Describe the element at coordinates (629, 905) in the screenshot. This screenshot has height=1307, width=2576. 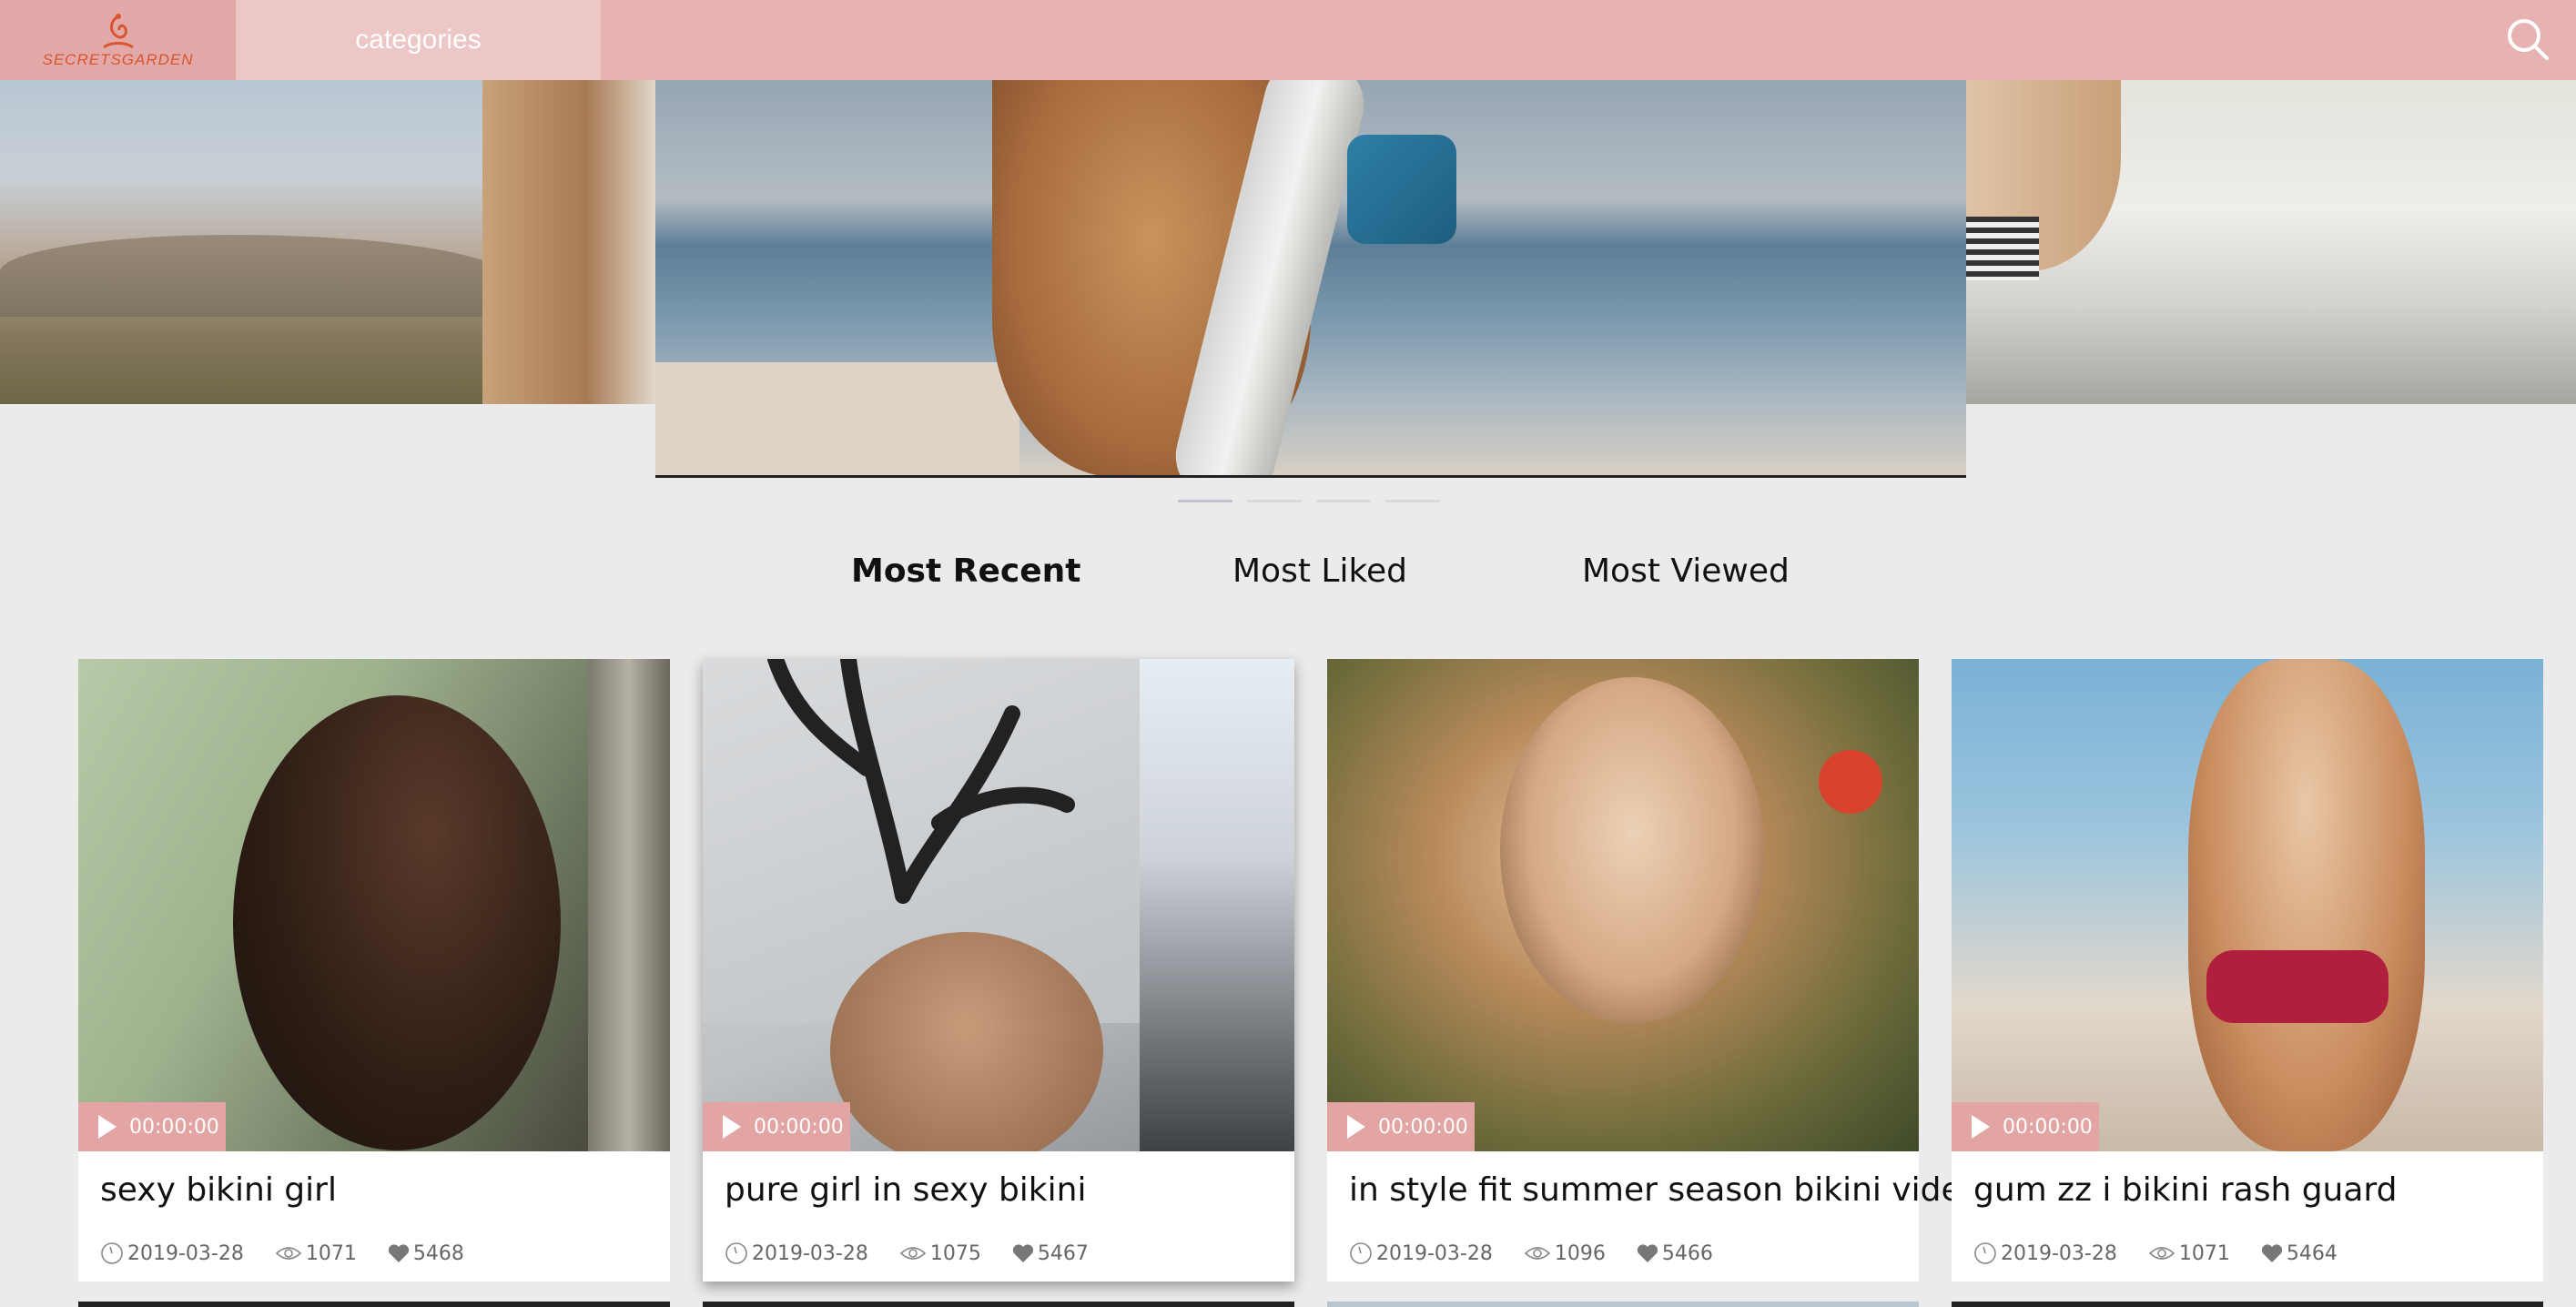
I see `thumbnail-tree` at that location.